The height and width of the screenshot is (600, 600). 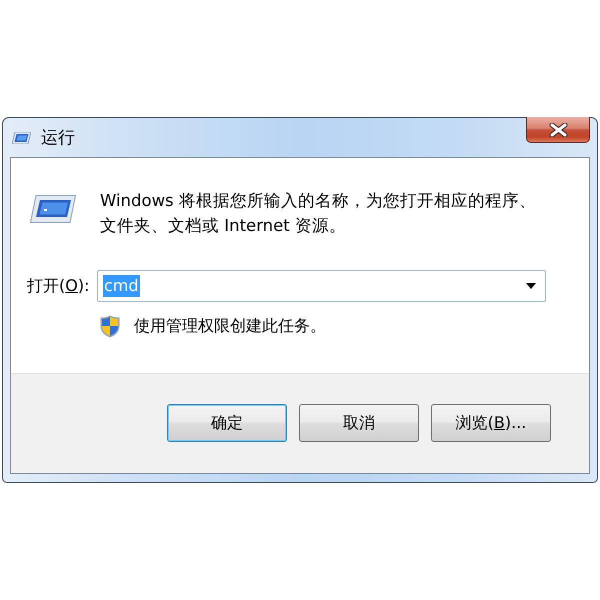 I want to click on shield-icon, so click(x=110, y=326).